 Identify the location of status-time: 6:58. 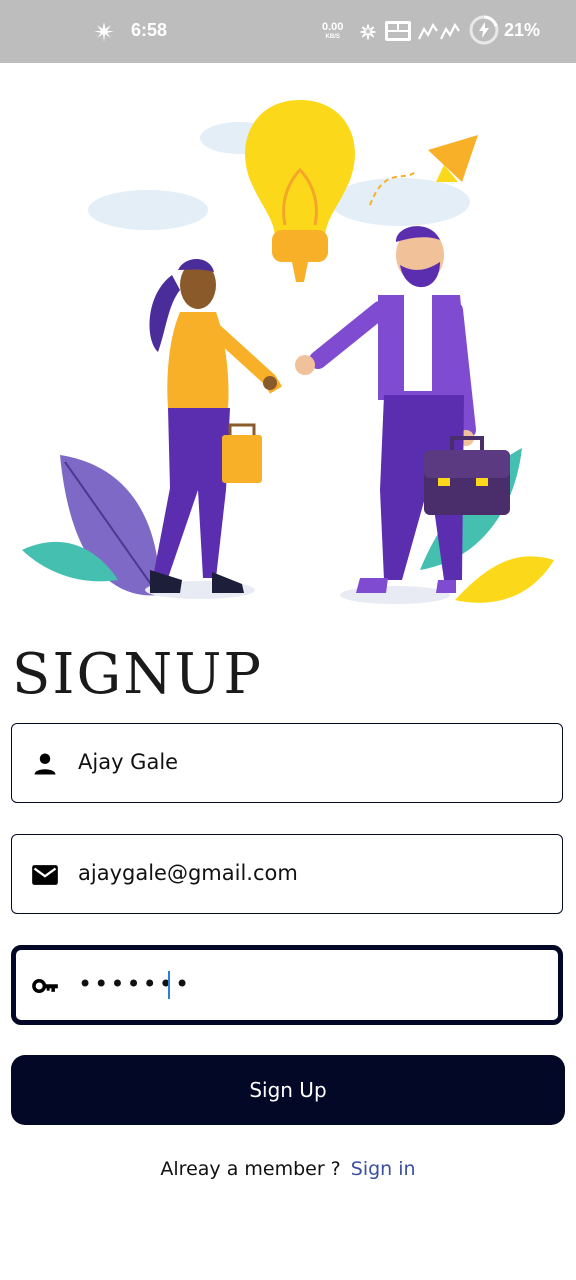
(149, 30).